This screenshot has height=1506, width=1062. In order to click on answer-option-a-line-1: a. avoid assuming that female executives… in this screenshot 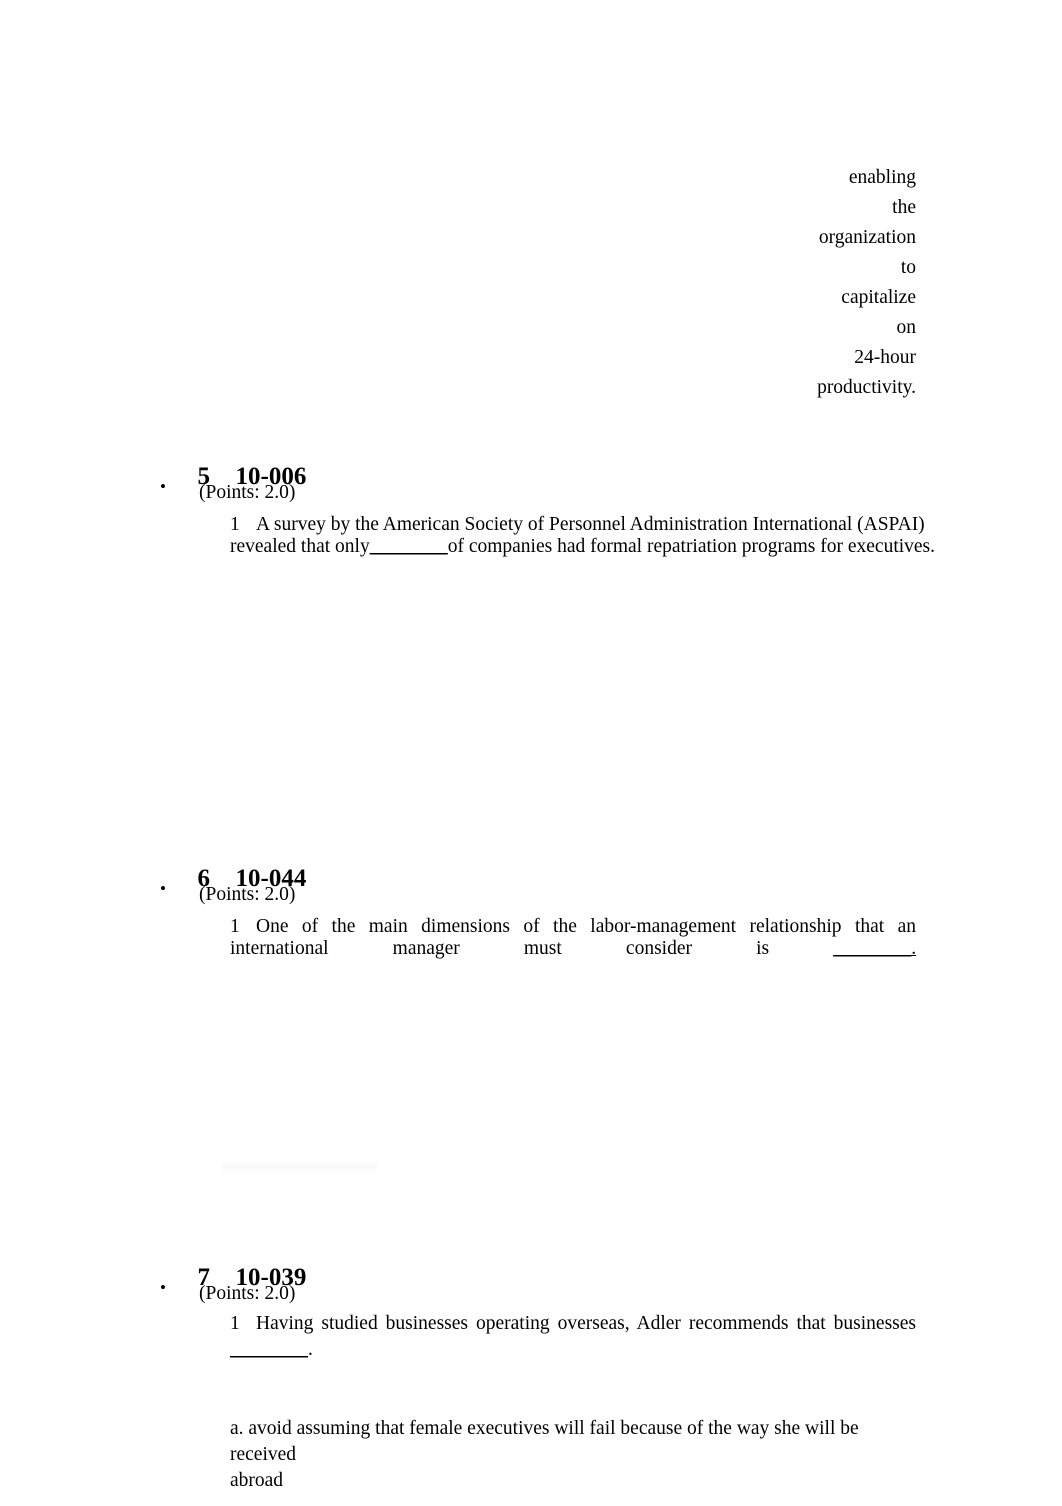, I will do `click(544, 1441)`.